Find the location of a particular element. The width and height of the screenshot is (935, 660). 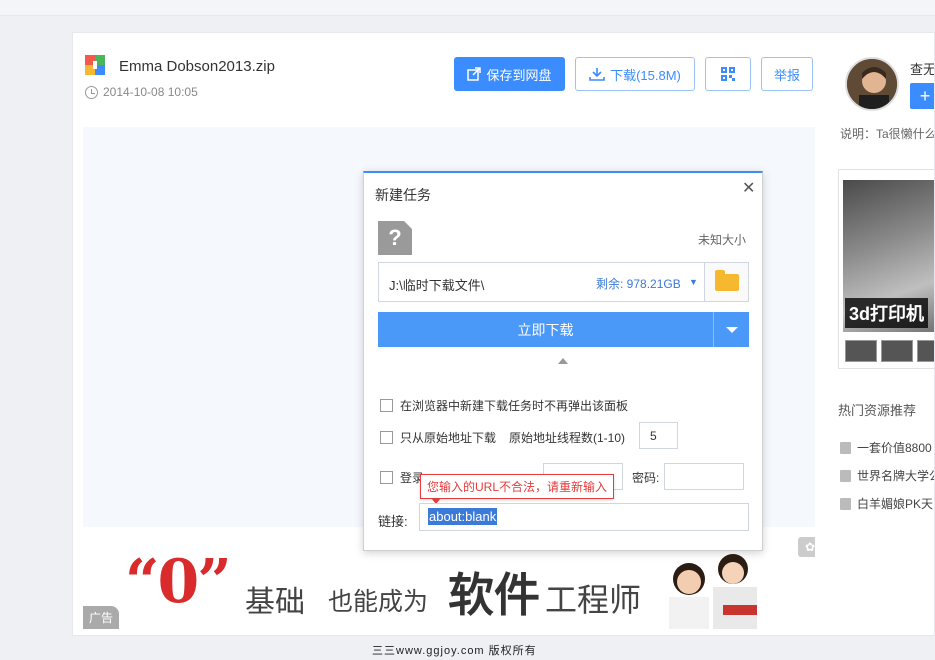

no-popup-label: 在浏览器中新建下载任务时不再弹出该面板 is located at coordinates (514, 406).